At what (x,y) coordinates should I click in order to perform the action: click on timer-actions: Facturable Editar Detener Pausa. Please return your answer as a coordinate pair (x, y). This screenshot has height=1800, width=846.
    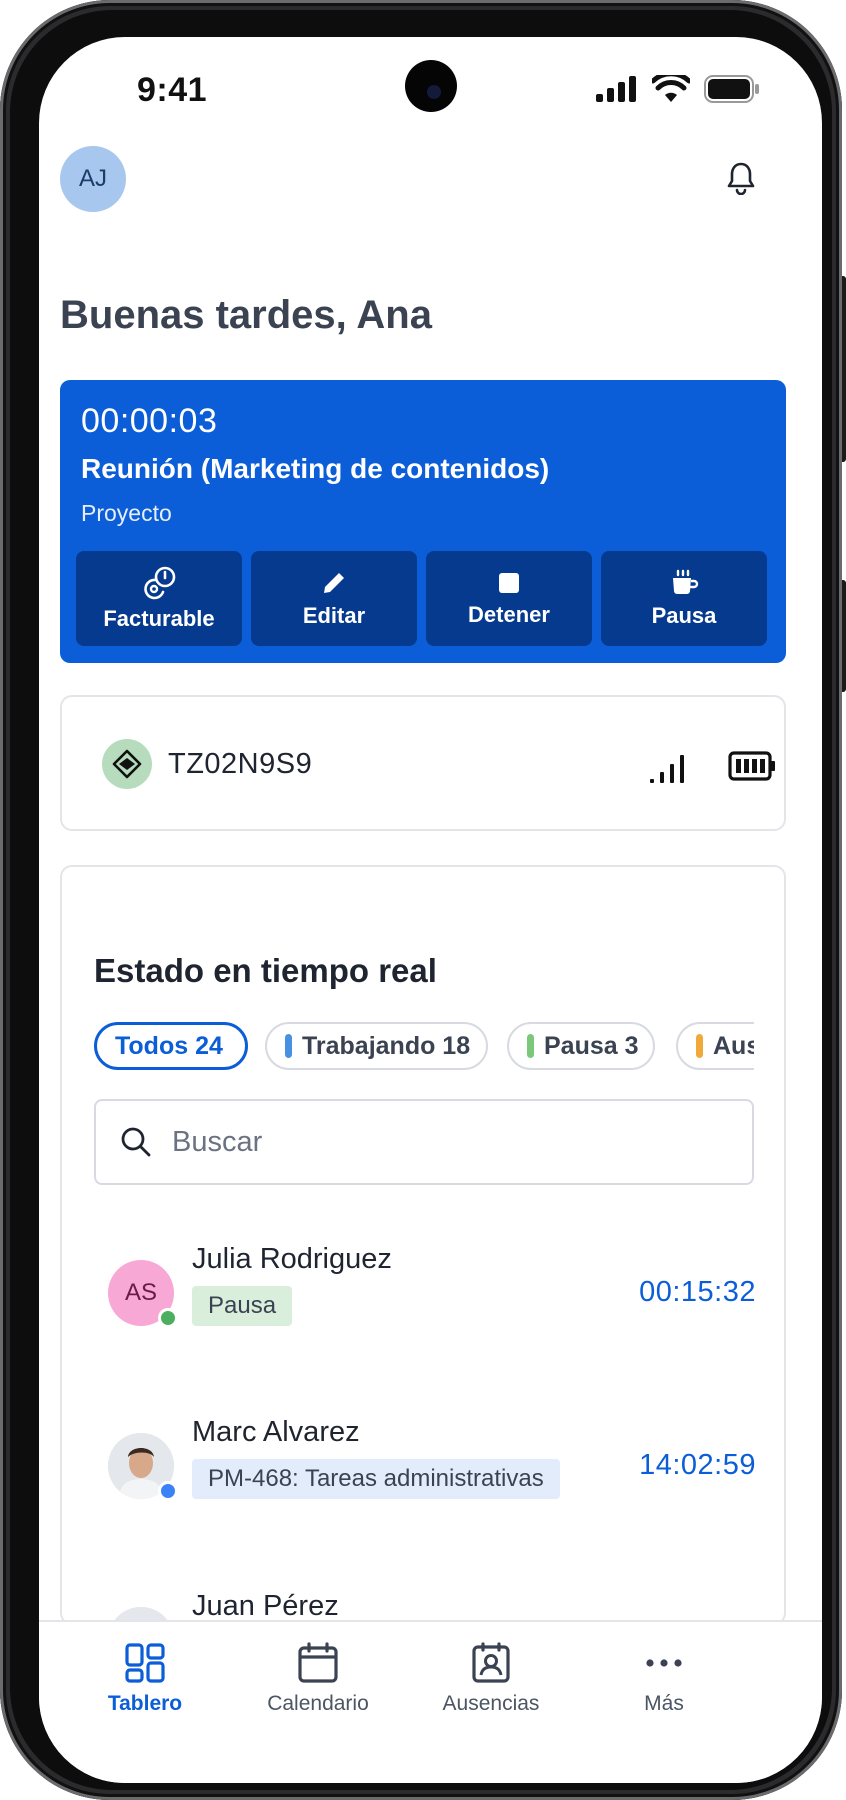
    Looking at the image, I should click on (421, 598).